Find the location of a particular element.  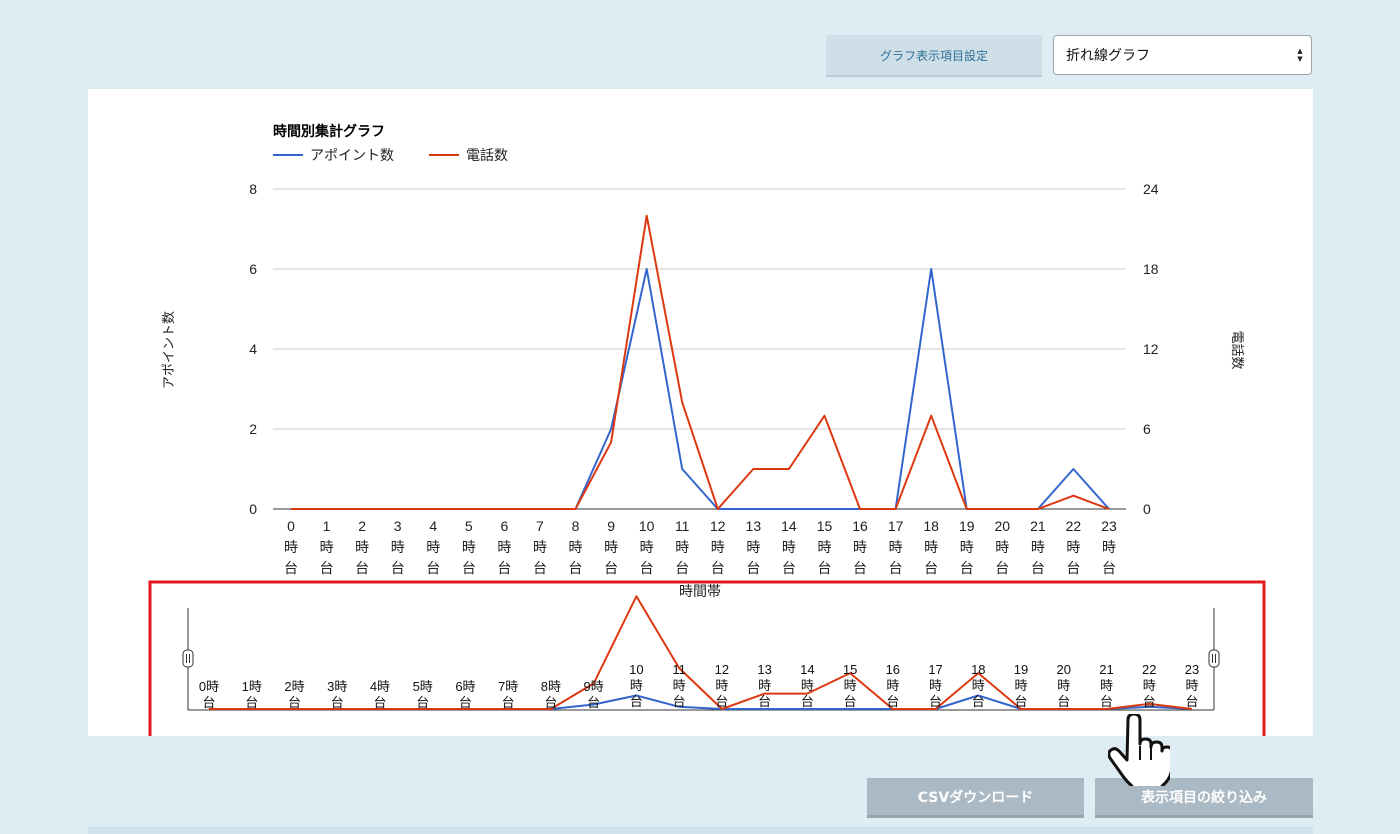

y-right-axis-title: 電話数 is located at coordinates (1237, 349).